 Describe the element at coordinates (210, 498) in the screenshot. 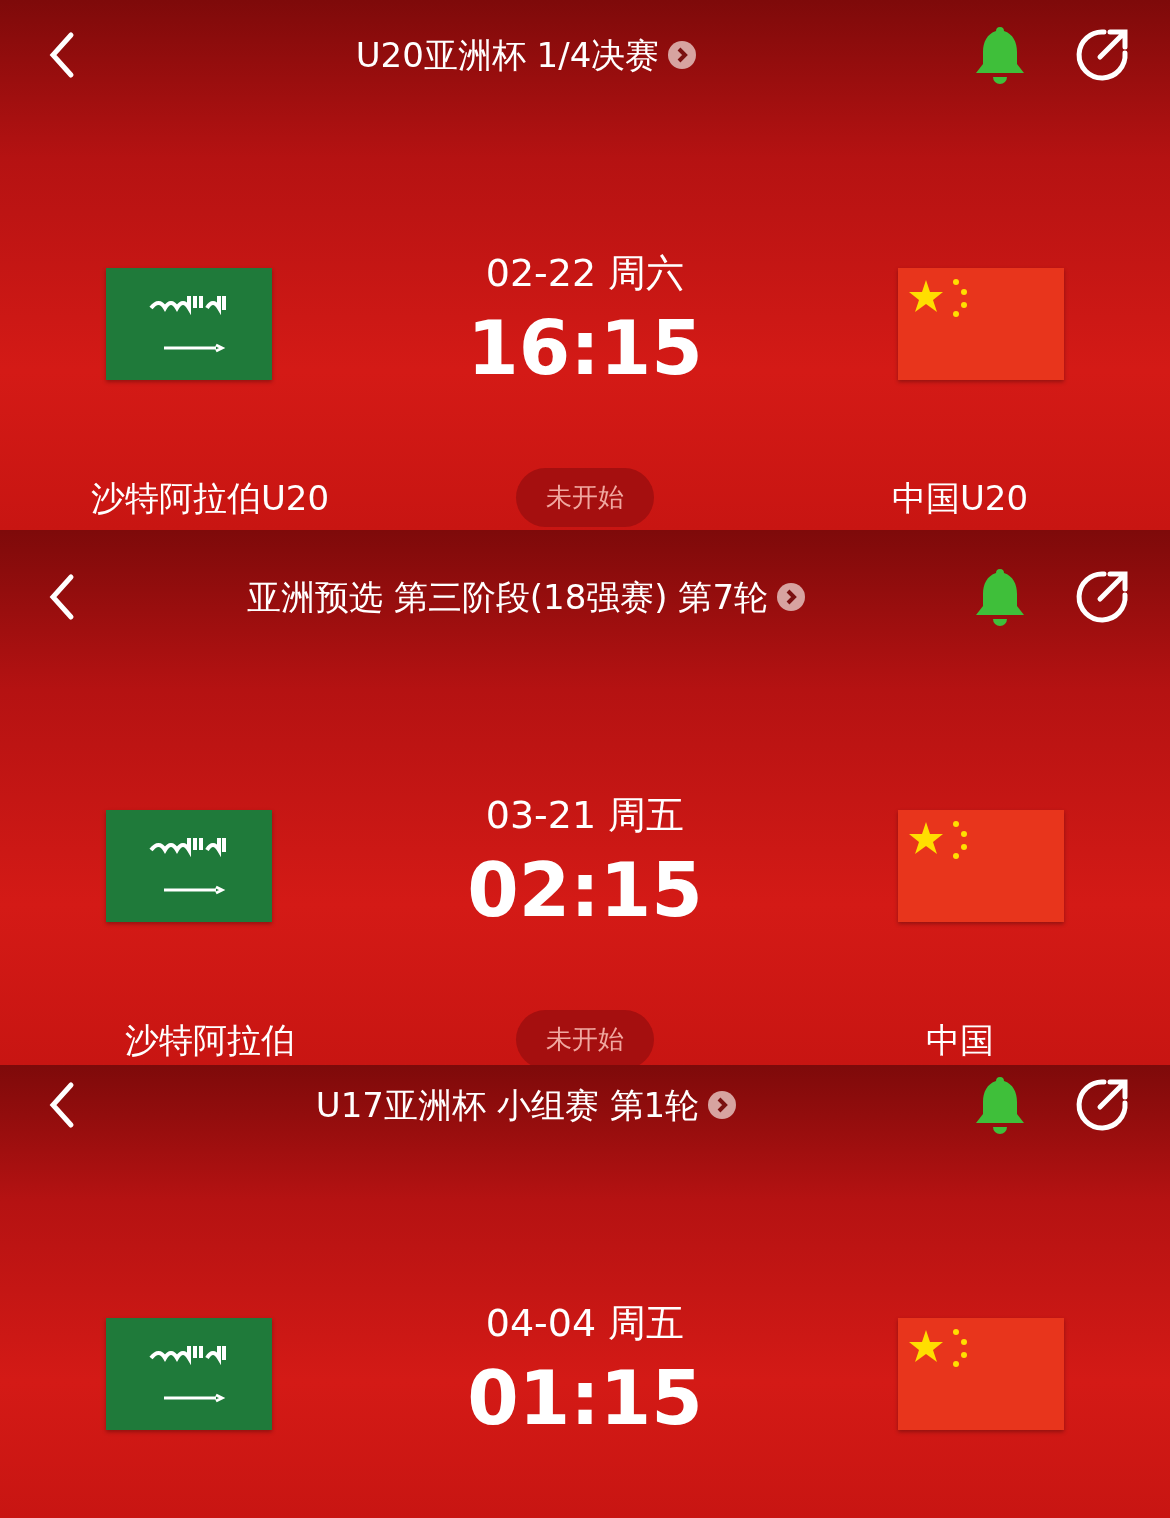

I see `team-name: 沙特阿拉伯U20` at that location.